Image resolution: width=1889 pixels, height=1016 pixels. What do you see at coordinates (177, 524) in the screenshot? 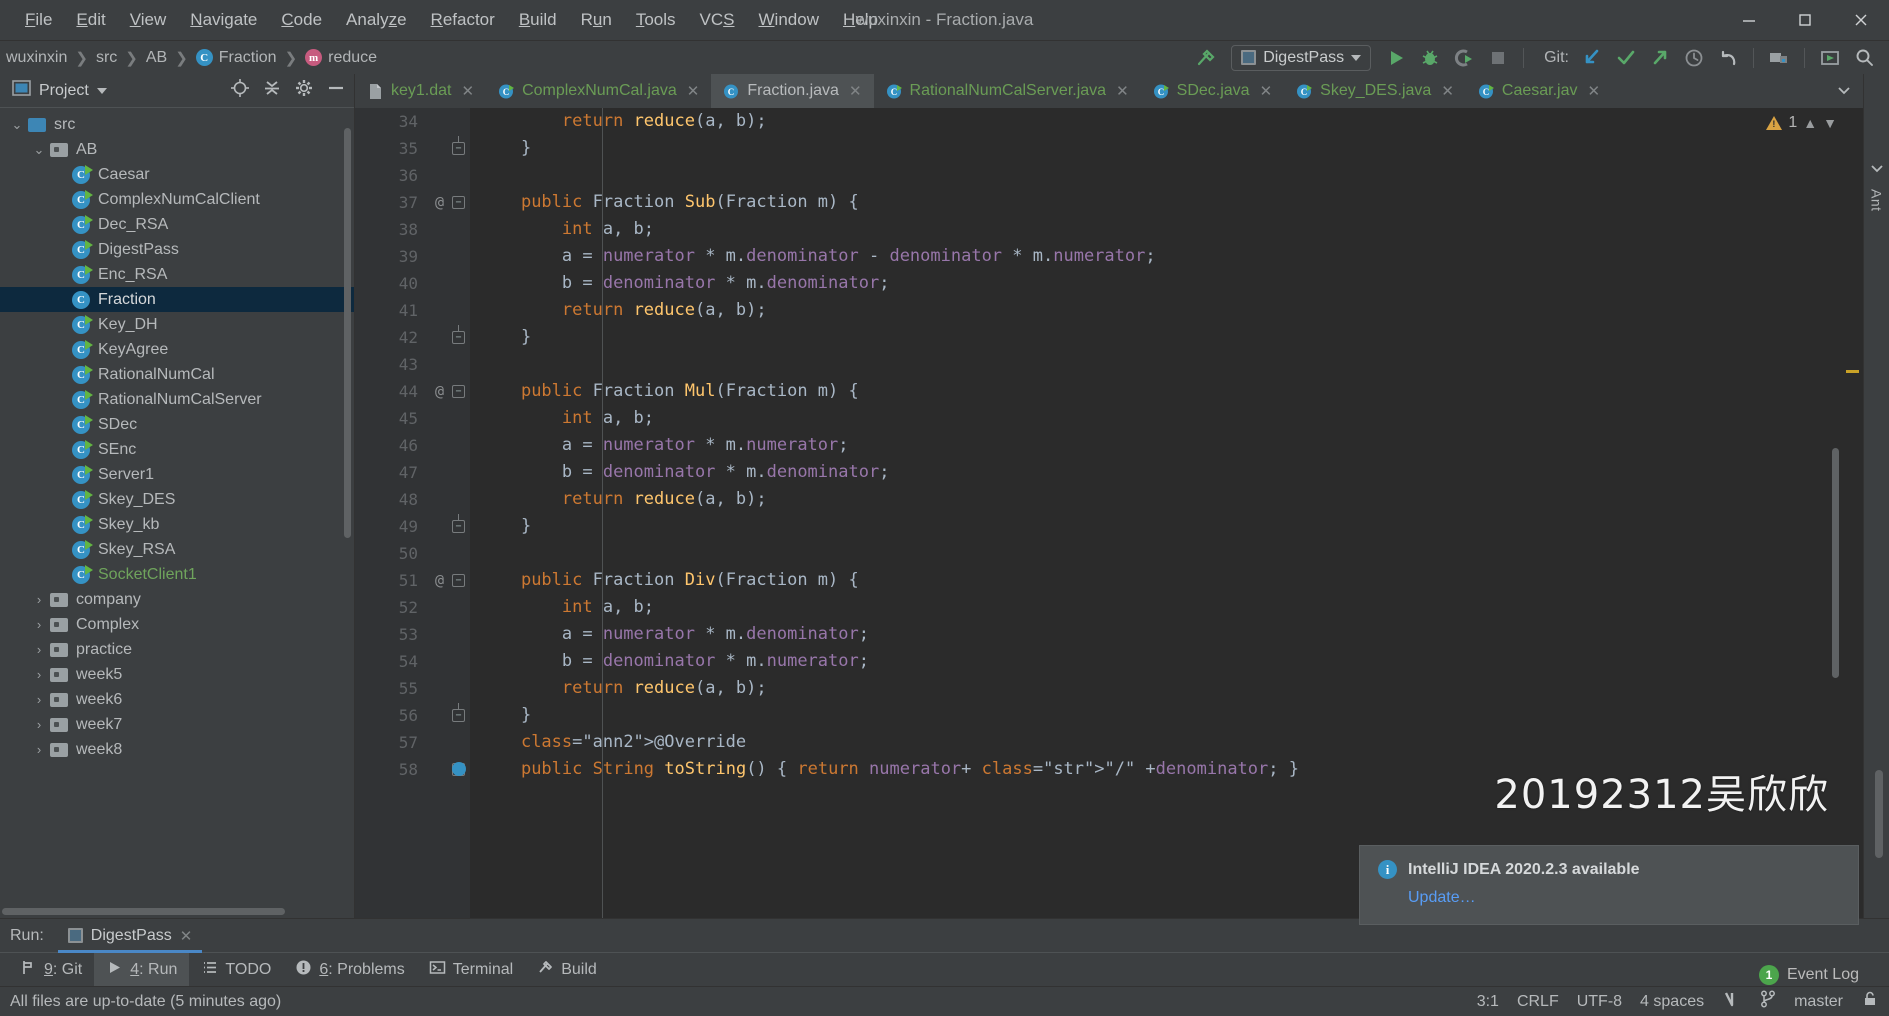
I see `tree-node-skey_kb: ›CSkey_kb` at bounding box center [177, 524].